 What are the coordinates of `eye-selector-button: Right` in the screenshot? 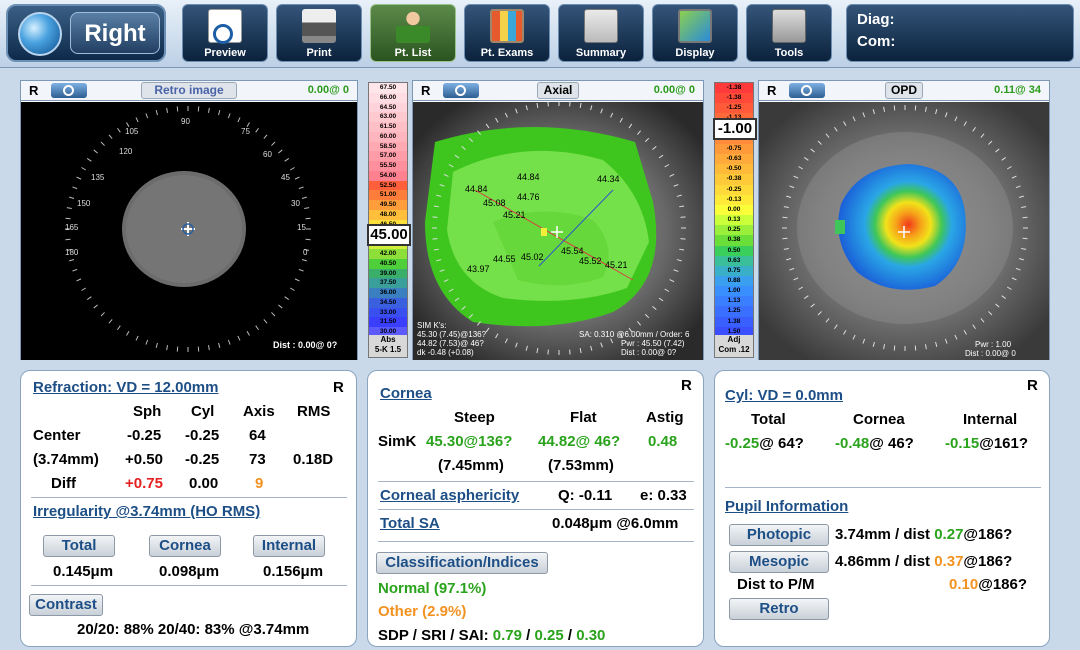 It's located at (86, 33).